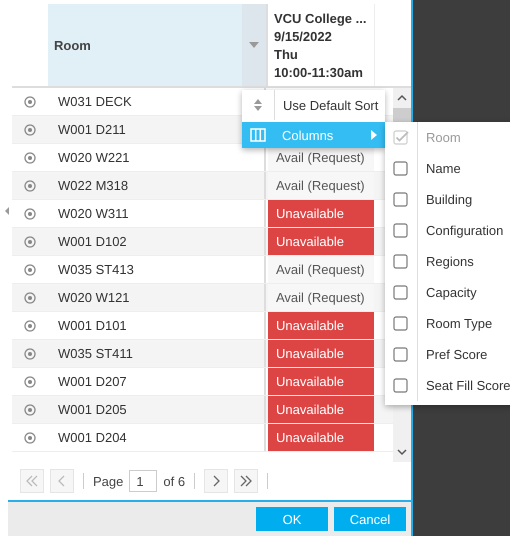 Image resolution: width=510 pixels, height=536 pixels. What do you see at coordinates (92, 381) in the screenshot?
I see `room-name: W001 D207` at bounding box center [92, 381].